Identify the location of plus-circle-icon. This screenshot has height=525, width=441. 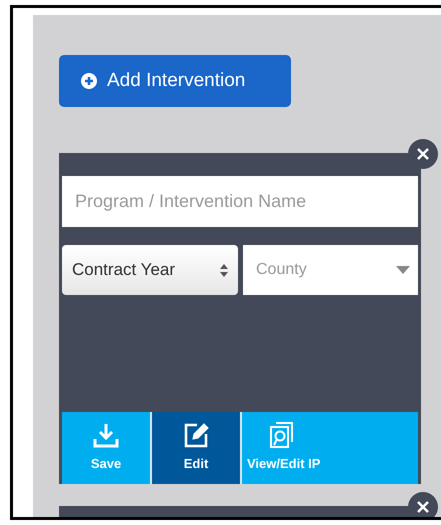
(89, 81).